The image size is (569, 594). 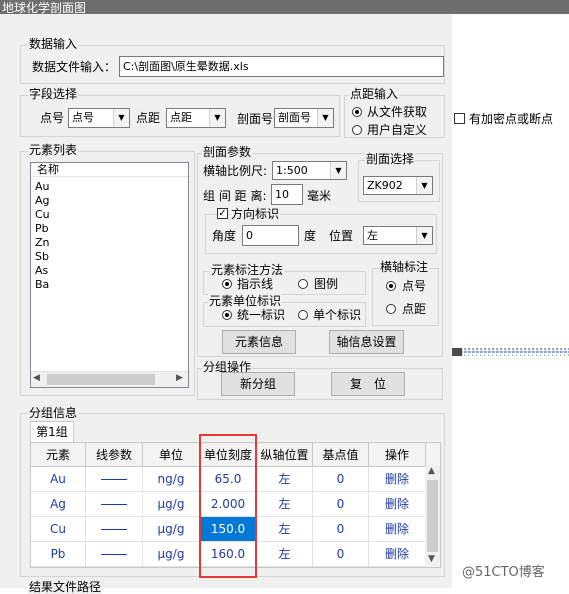 I want to click on element-list: 名称 Au Ag Cu Pb Zn Sb As Ba, so click(x=109, y=275).